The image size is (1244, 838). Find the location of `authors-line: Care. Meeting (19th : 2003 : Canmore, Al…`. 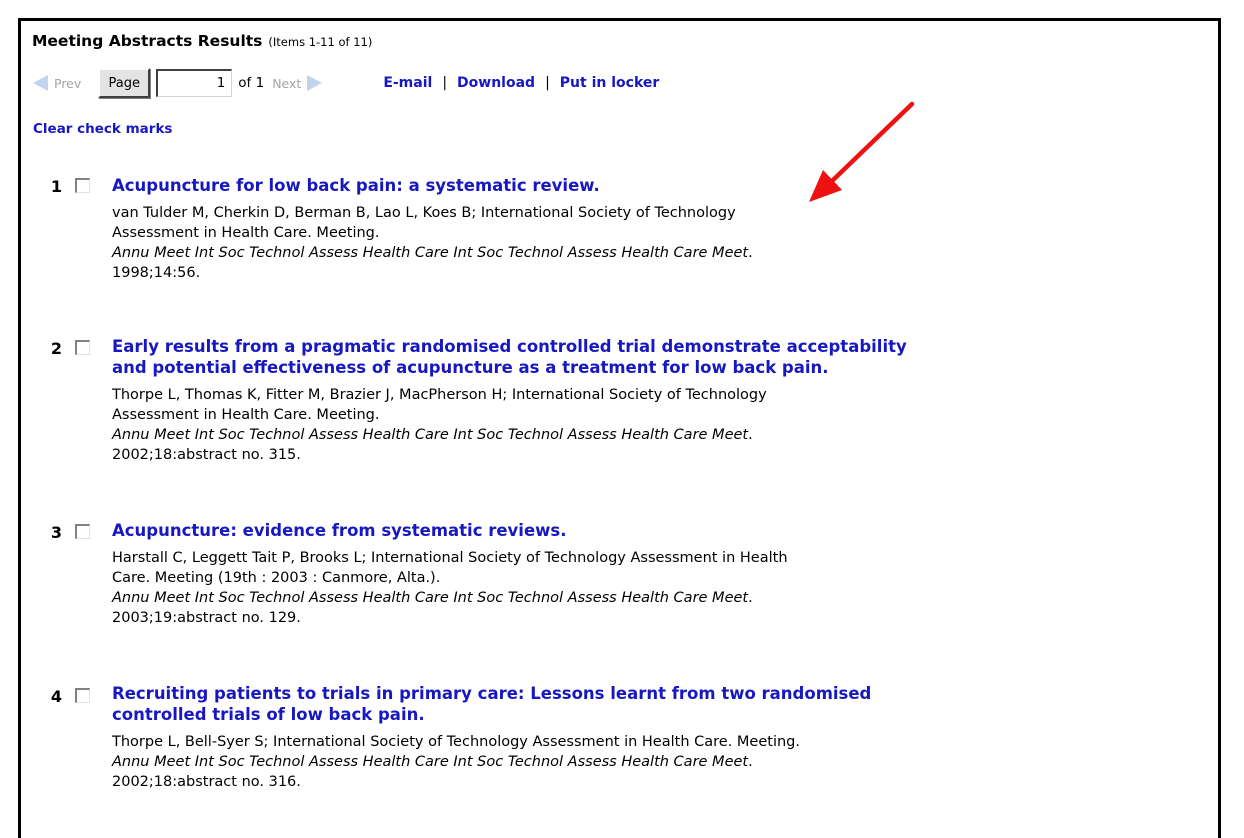

authors-line: Care. Meeting (19th : 2003 : Canmore, Al… is located at coordinates (276, 578).